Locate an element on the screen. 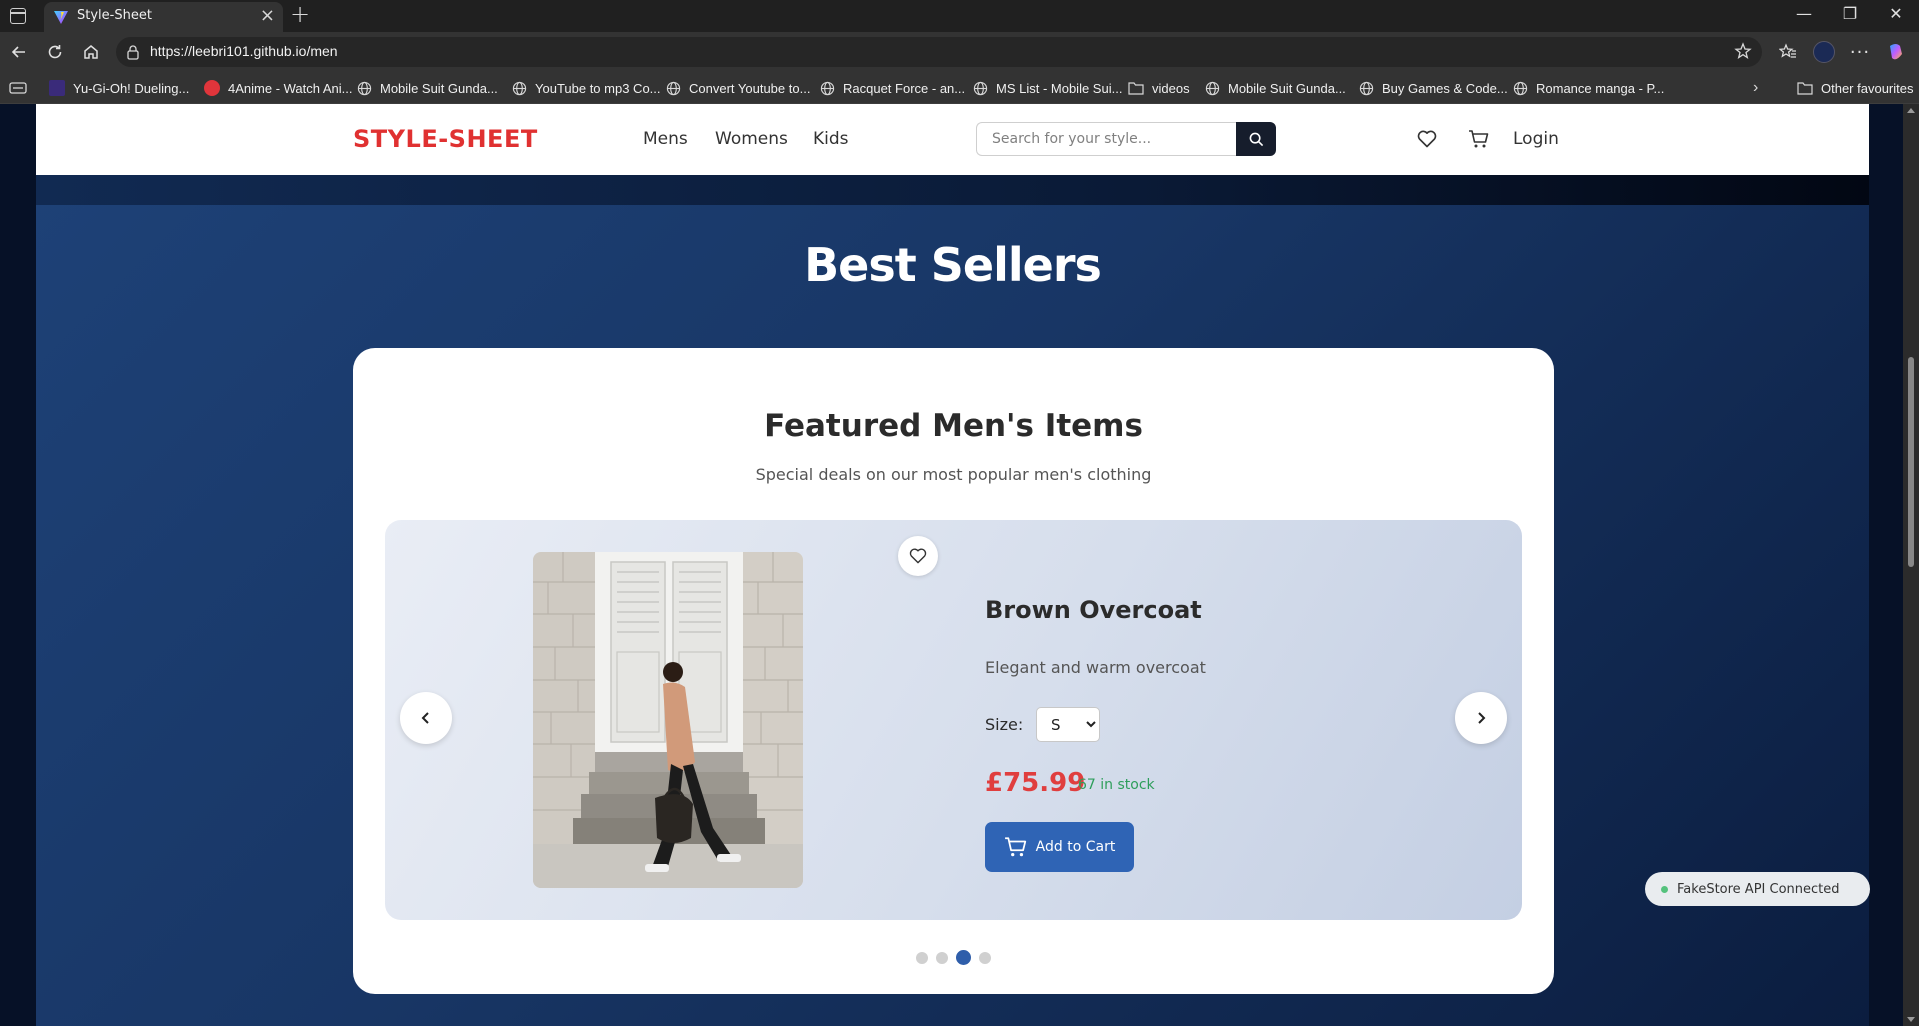  tab-close-icon: × is located at coordinates (267, 15).